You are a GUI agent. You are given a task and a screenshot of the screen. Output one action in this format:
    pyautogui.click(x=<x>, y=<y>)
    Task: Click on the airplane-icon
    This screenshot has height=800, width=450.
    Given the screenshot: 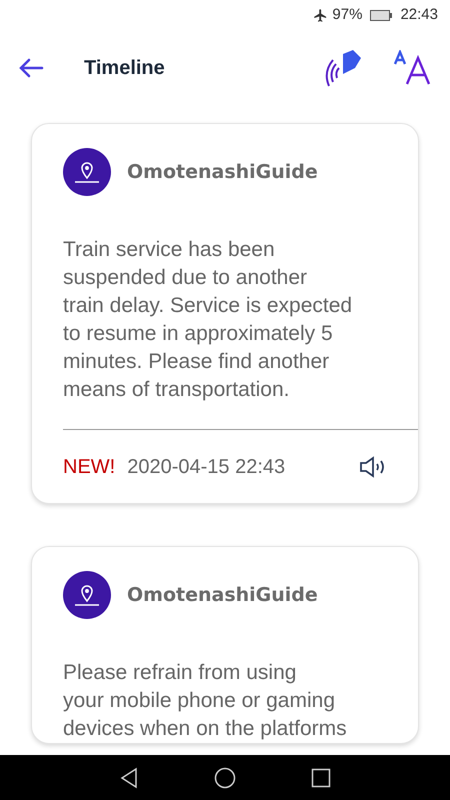 What is the action you would take?
    pyautogui.click(x=320, y=15)
    